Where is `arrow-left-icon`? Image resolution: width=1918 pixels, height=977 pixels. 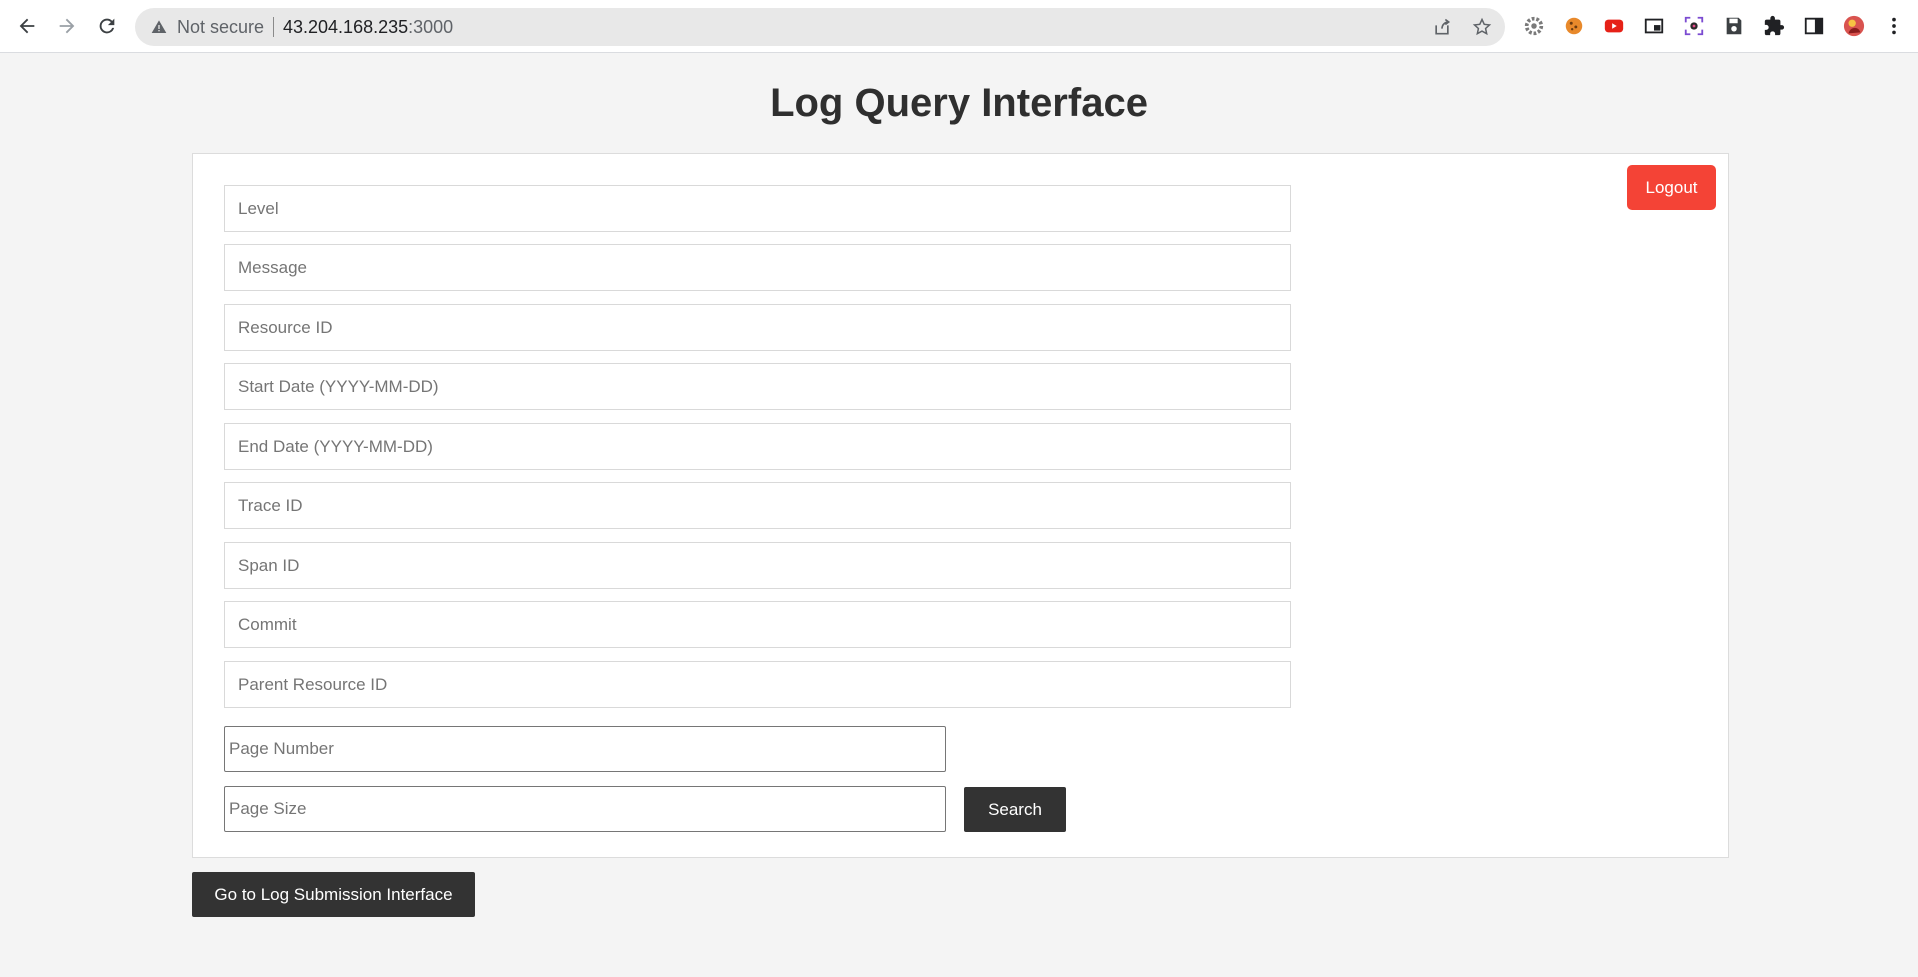 arrow-left-icon is located at coordinates (27, 26).